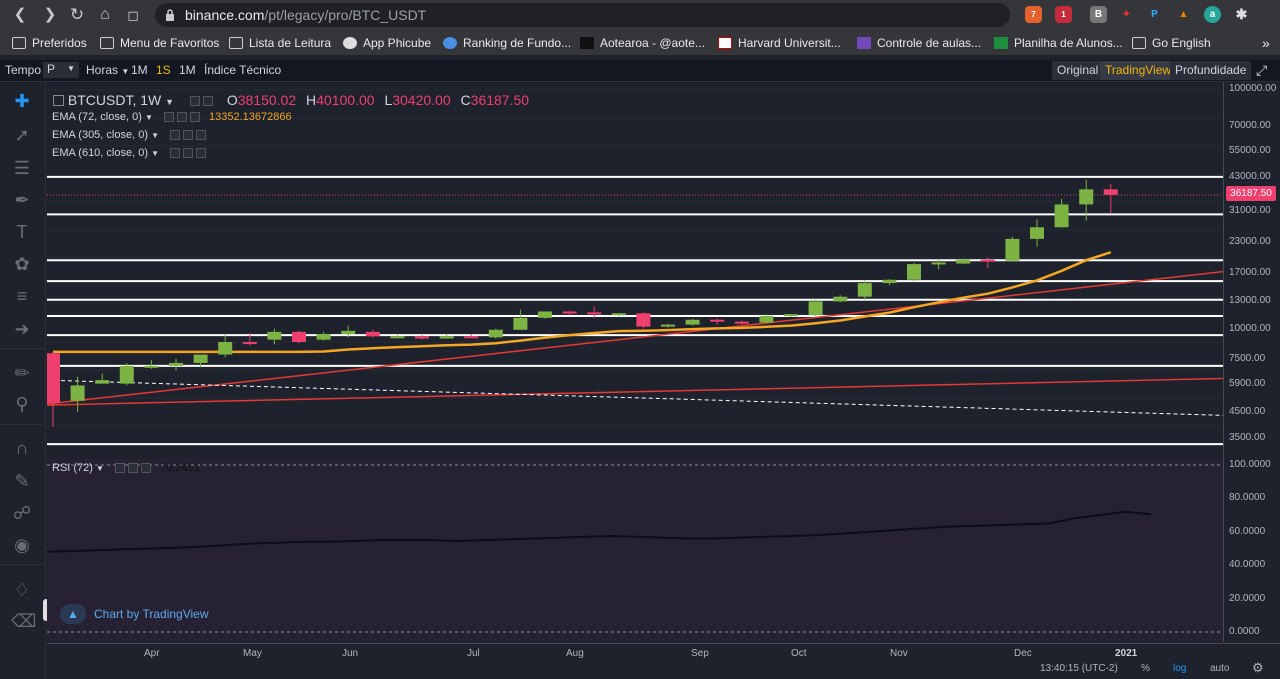  I want to click on time-tick-label: Apr, so click(152, 653).